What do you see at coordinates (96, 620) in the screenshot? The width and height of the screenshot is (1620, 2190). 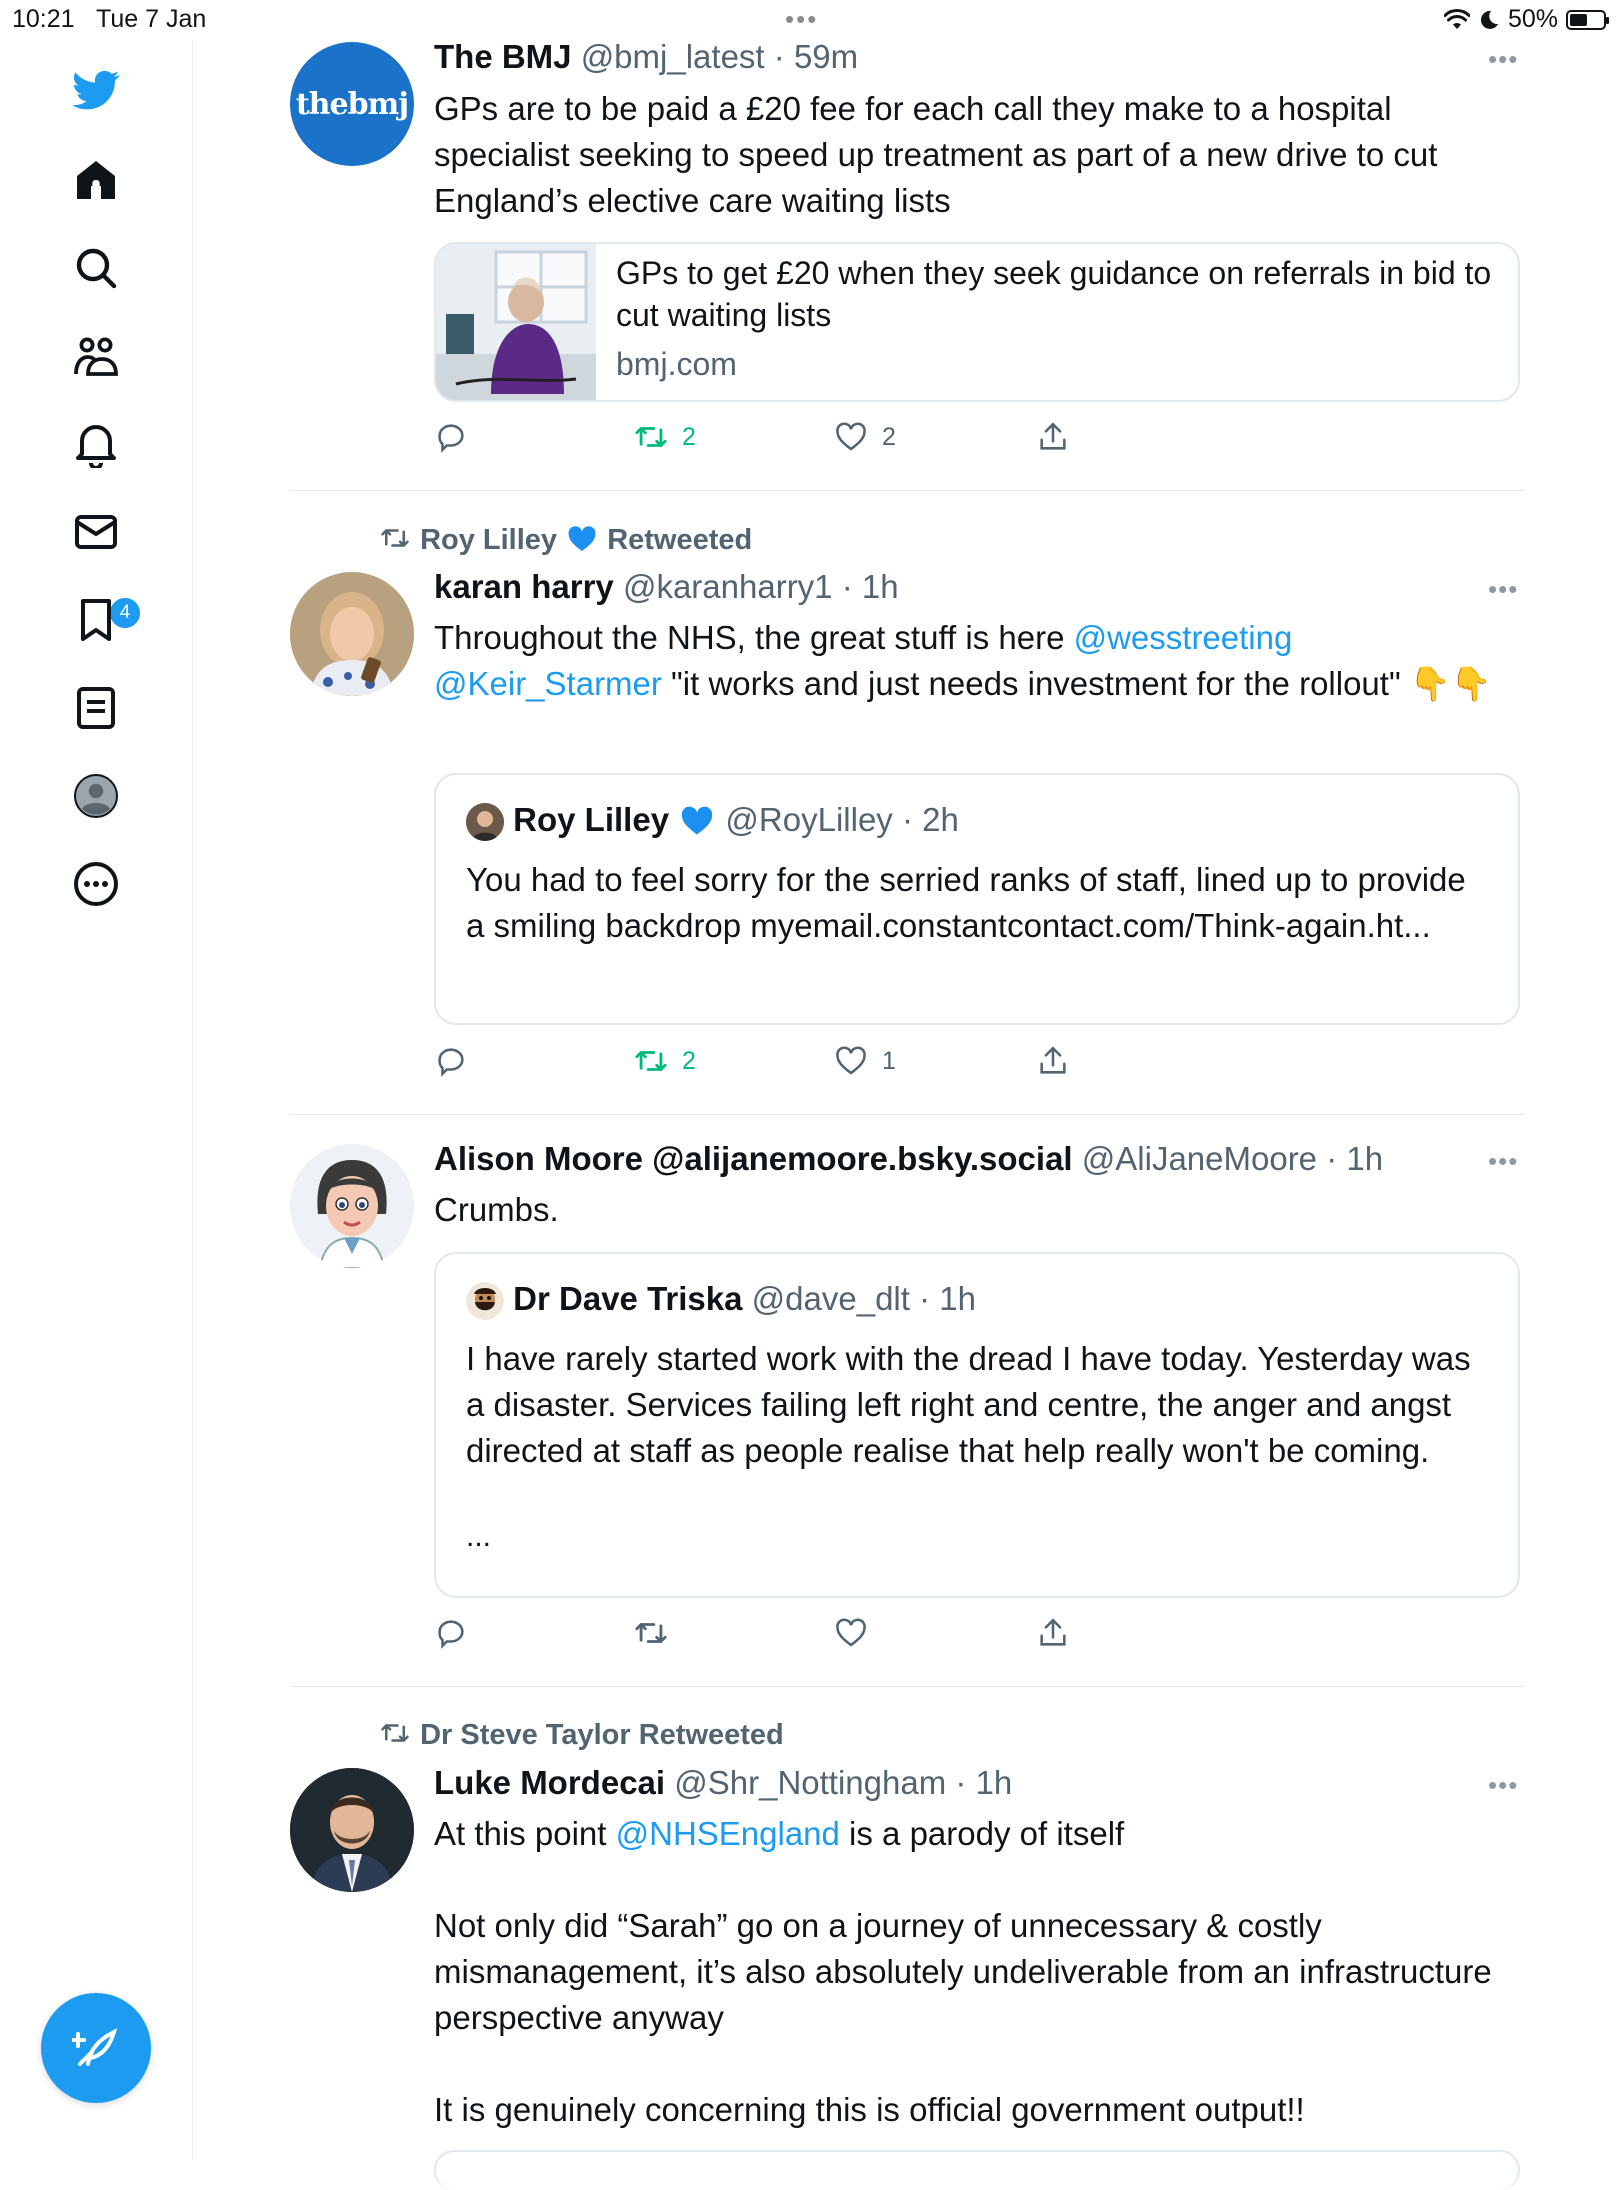 I see `bookmarks-icon` at bounding box center [96, 620].